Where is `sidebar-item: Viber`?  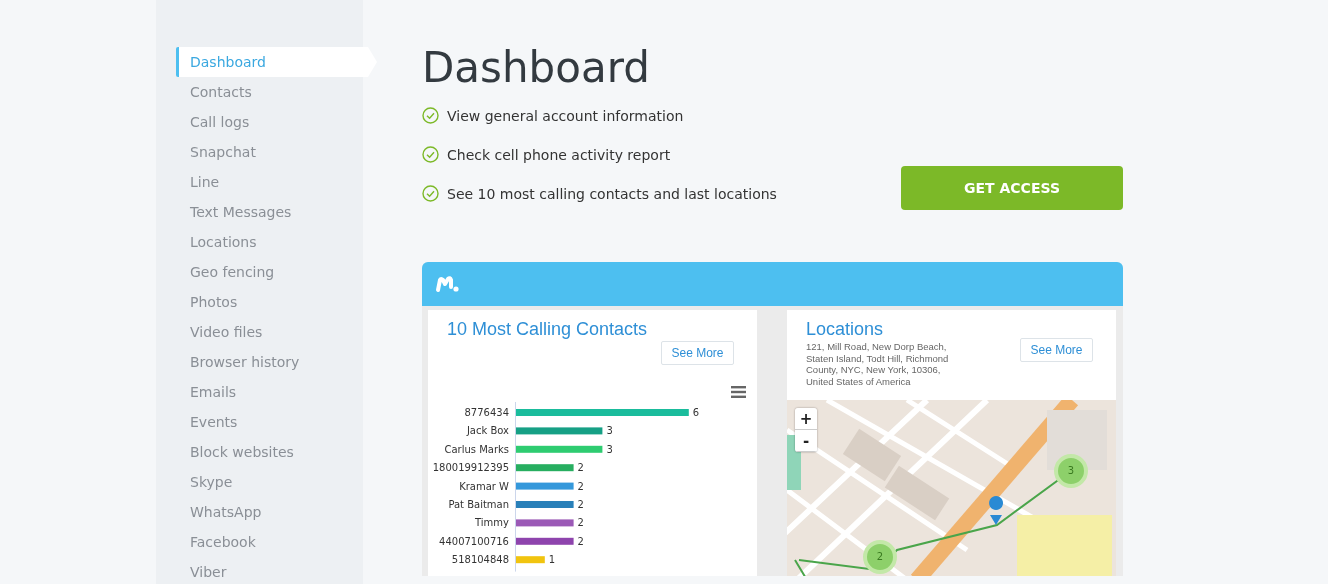
sidebar-item: Viber is located at coordinates (276, 570).